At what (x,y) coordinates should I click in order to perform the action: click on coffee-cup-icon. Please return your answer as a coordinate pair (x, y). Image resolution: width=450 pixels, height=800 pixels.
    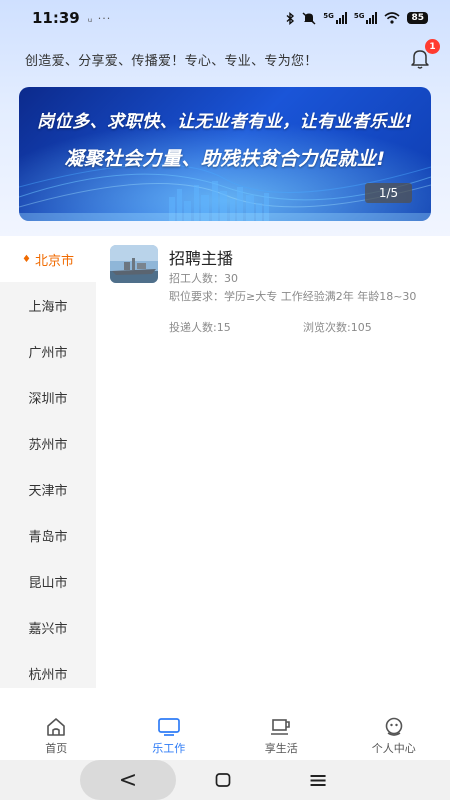
    Looking at the image, I should click on (281, 727).